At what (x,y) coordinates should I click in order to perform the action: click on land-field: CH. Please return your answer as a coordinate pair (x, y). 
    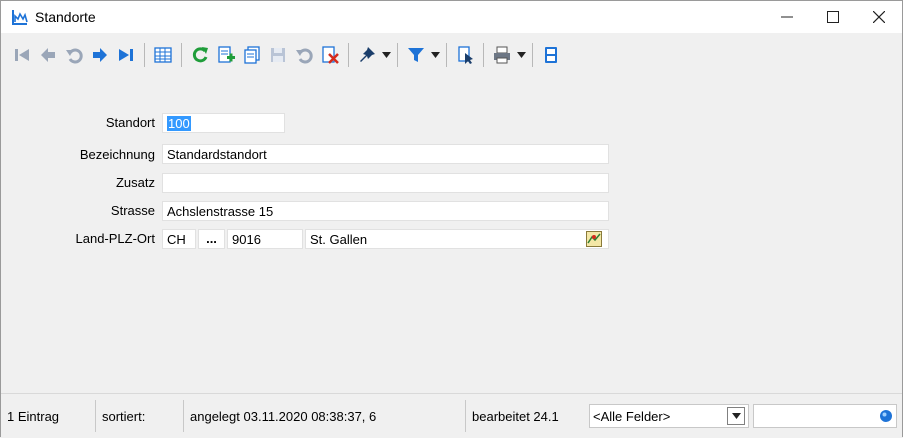
    Looking at the image, I should click on (179, 239).